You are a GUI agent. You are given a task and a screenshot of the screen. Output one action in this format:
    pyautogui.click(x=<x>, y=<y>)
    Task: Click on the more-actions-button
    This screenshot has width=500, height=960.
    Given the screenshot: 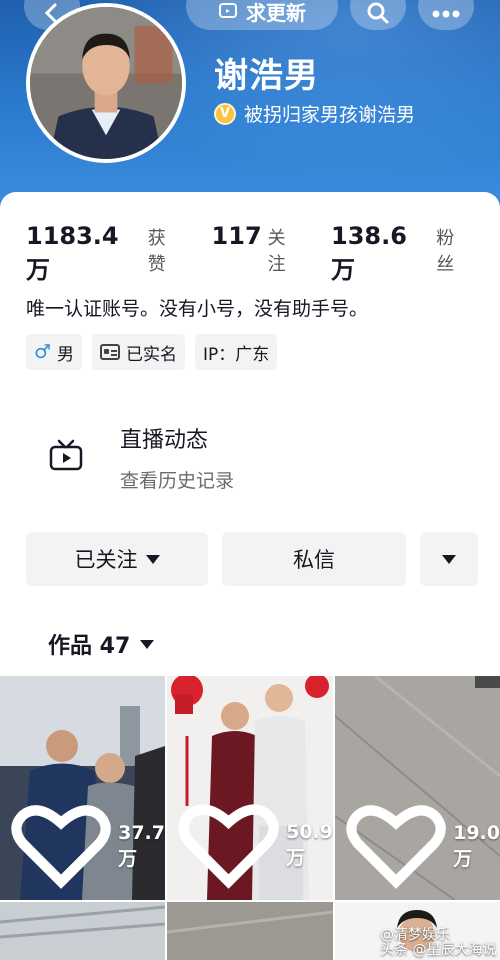 What is the action you would take?
    pyautogui.click(x=449, y=559)
    